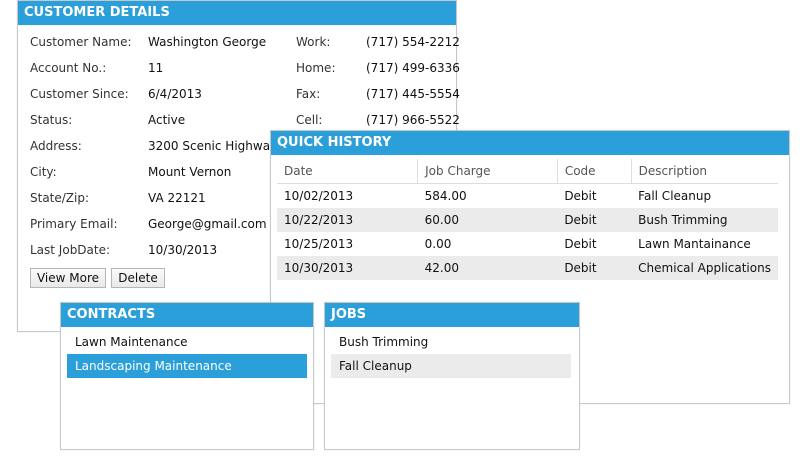 The height and width of the screenshot is (468, 800). I want to click on view-more-button: View More, so click(68, 278).